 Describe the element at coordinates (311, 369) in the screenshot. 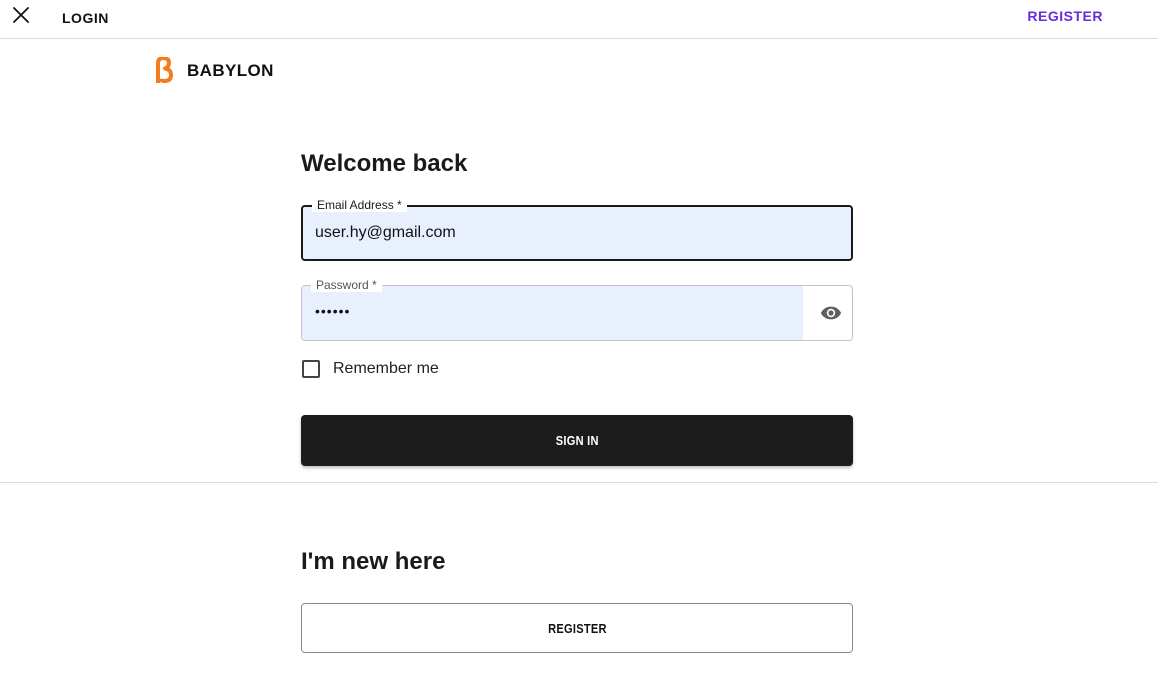

I see `remember-me-checkbox` at that location.